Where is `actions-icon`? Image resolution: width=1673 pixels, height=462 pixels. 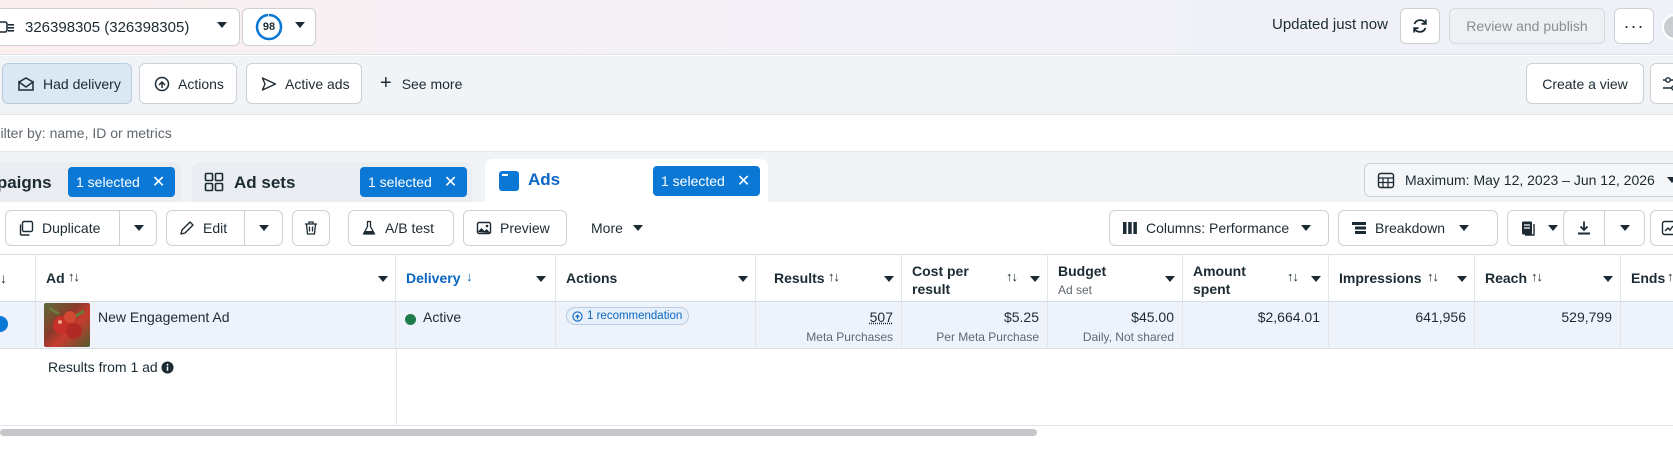
actions-icon is located at coordinates (162, 83).